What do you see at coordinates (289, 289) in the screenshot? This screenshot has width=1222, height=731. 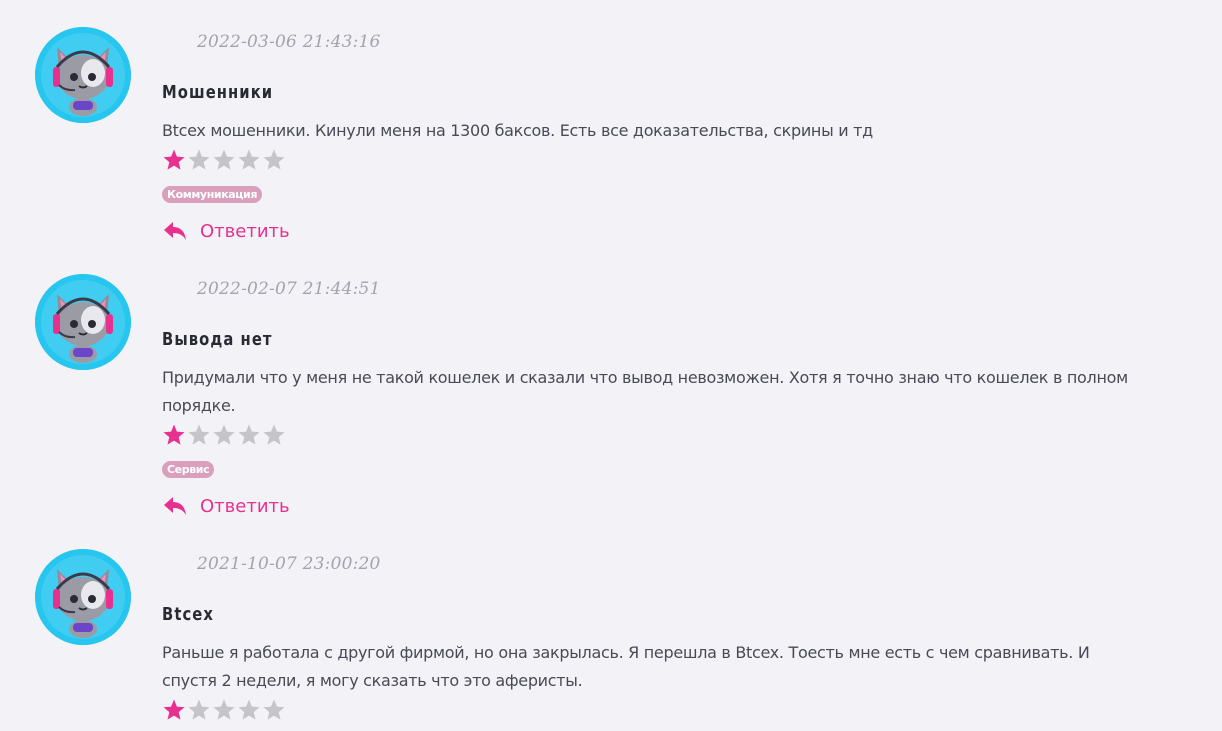 I see `review-date: 2022-02-07 21:44:51` at bounding box center [289, 289].